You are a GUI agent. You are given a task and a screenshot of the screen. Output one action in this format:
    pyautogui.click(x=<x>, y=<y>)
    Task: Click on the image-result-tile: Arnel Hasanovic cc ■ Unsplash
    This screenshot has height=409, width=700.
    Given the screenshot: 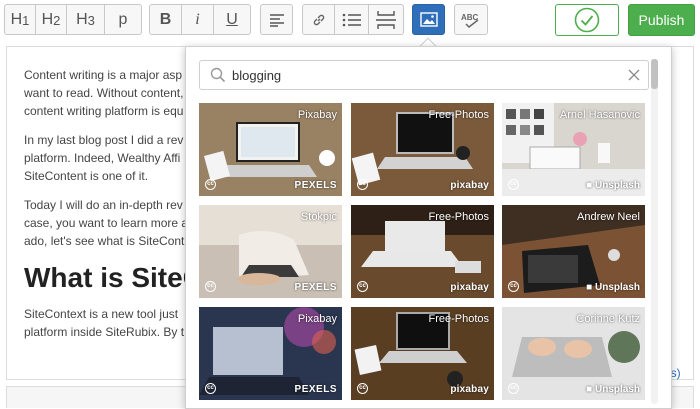 What is the action you would take?
    pyautogui.click(x=573, y=149)
    